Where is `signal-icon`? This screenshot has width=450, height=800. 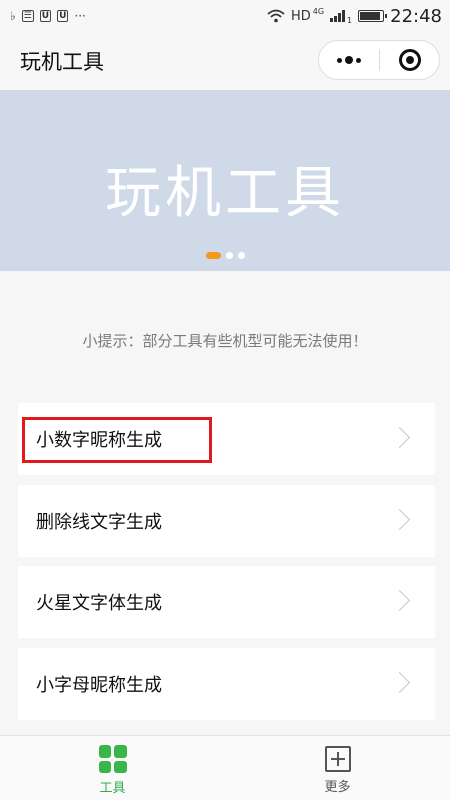 signal-icon is located at coordinates (338, 16).